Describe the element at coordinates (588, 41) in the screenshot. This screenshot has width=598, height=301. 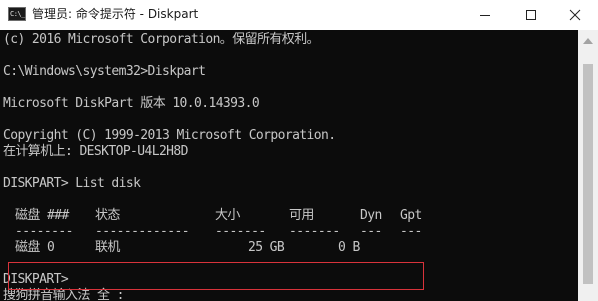
I see `scroll-up-icon` at that location.